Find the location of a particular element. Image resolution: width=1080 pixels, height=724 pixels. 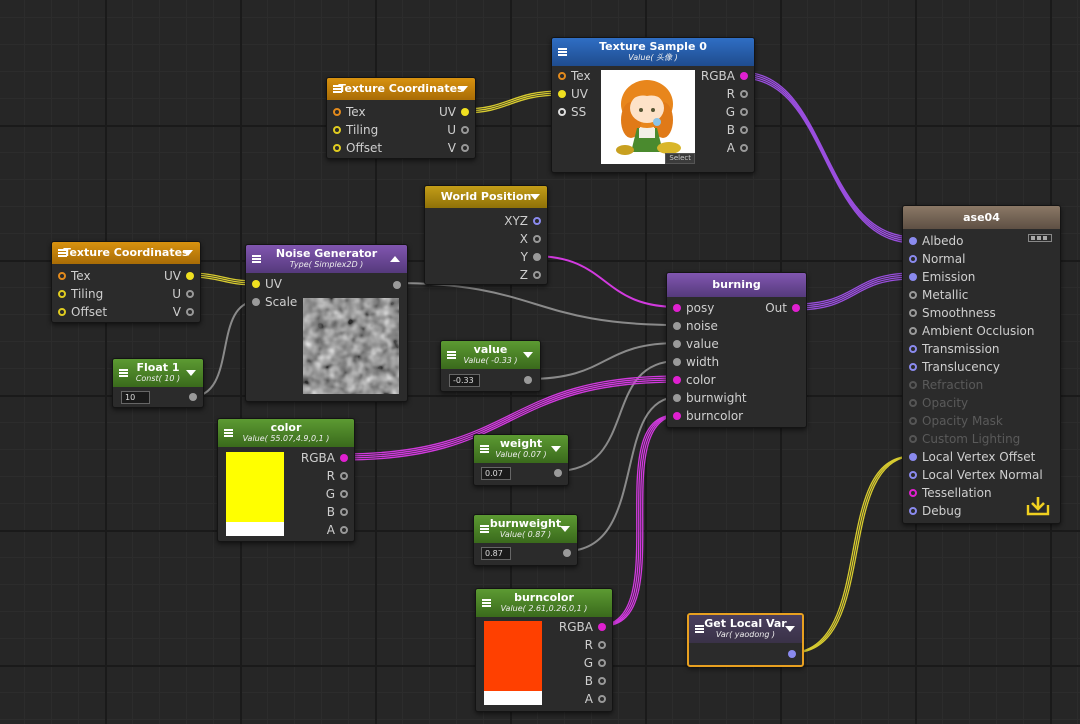

value-input: 0.07 is located at coordinates (496, 473).